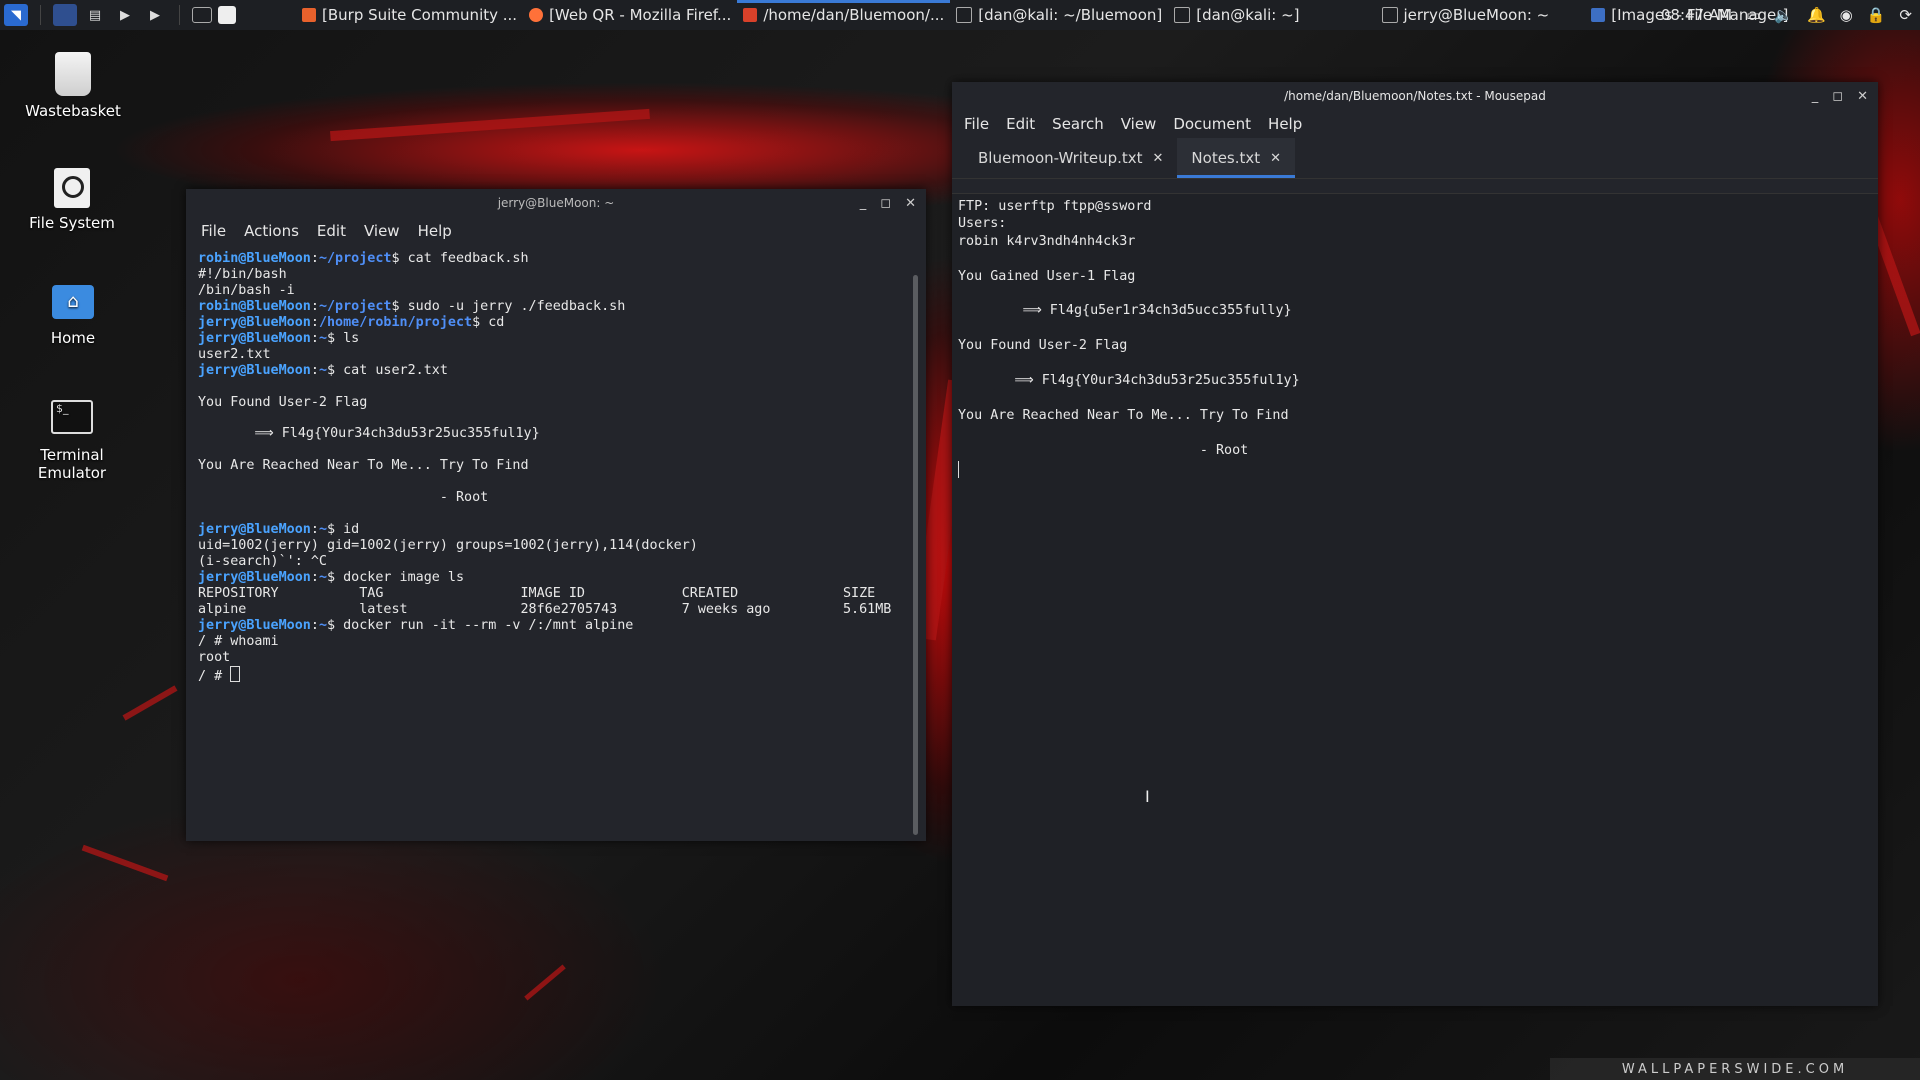 This screenshot has height=1080, width=1920. I want to click on task-terminal-bluemoon: [dan@kali: ~/Bluemoon], so click(1059, 15).